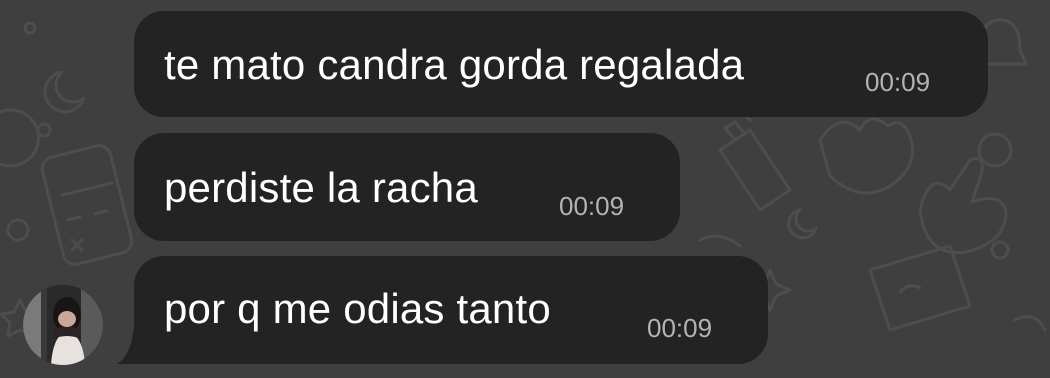 The height and width of the screenshot is (378, 1050). I want to click on message-bubble: perdiste la racha 00:09, so click(407, 187).